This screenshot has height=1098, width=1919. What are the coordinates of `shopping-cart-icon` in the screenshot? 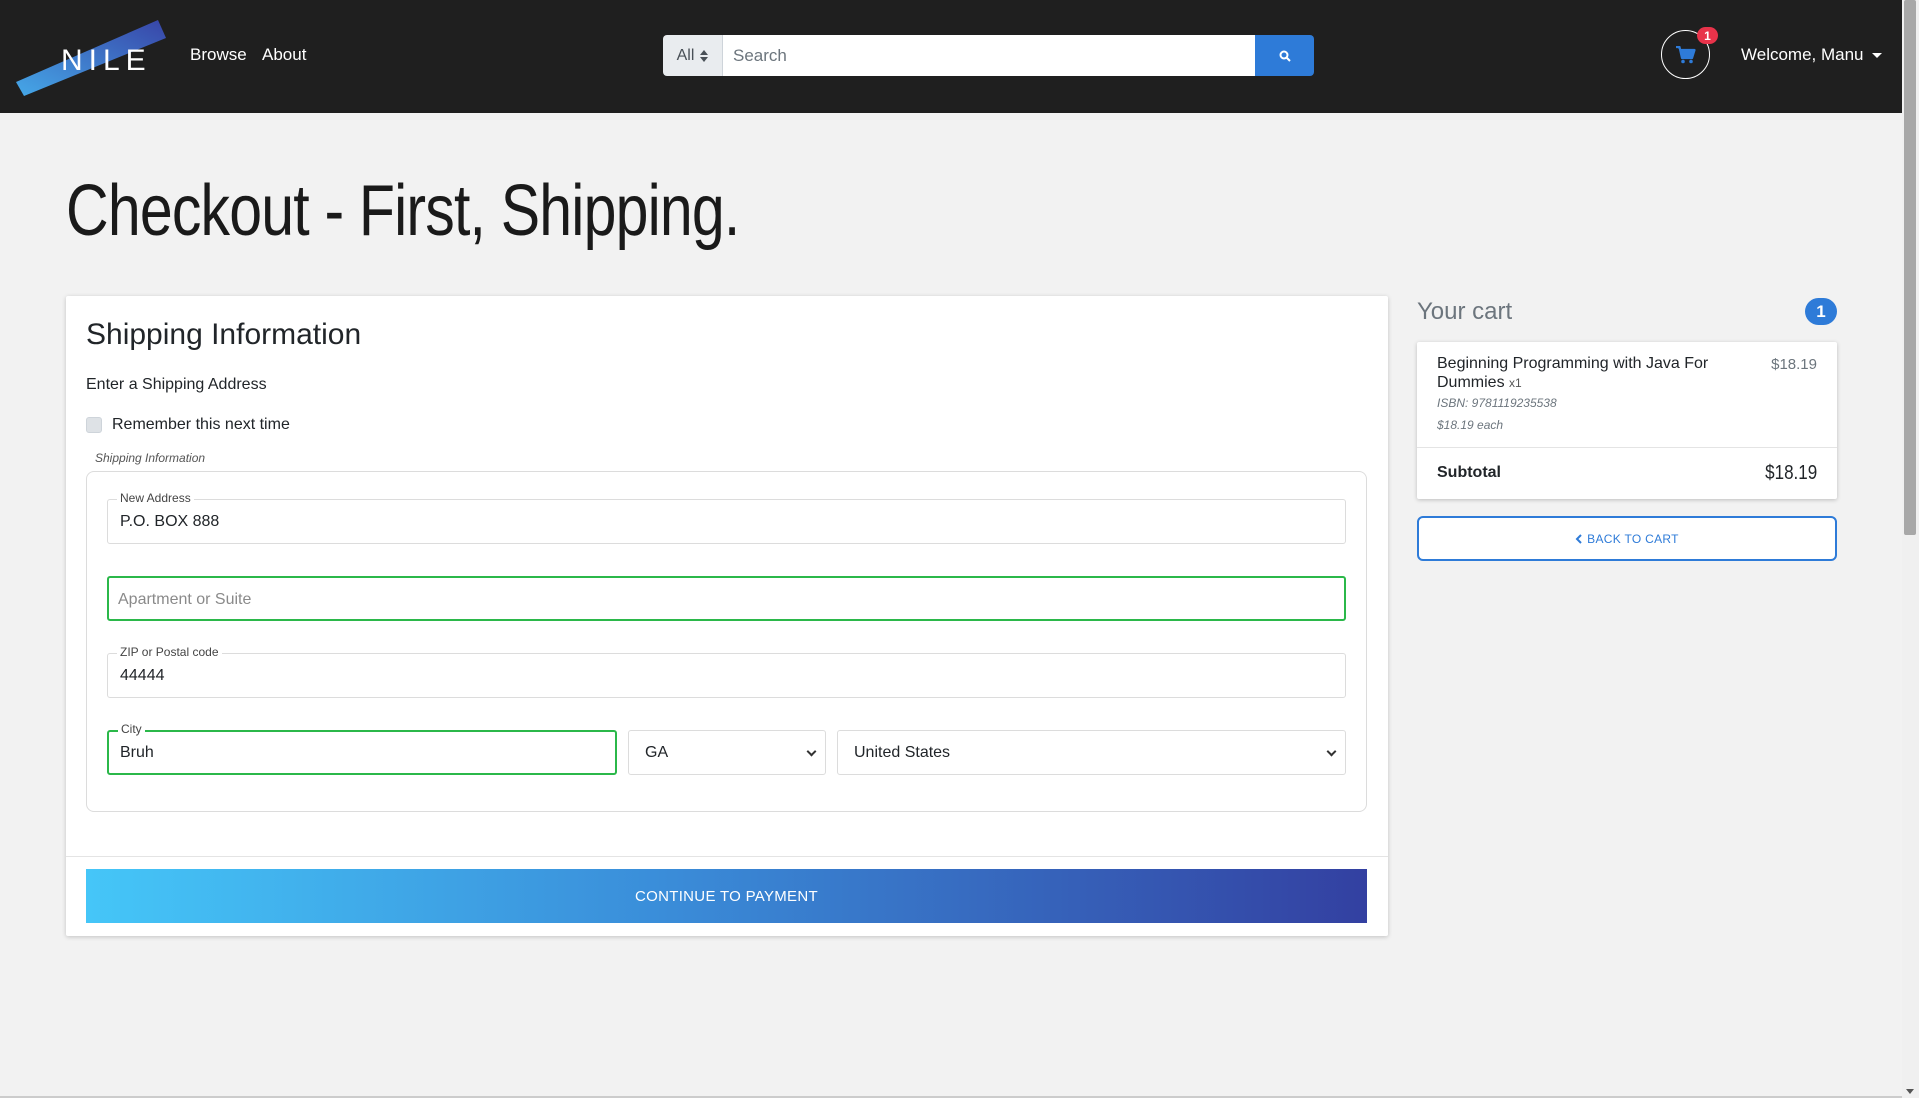 It's located at (1685, 54).